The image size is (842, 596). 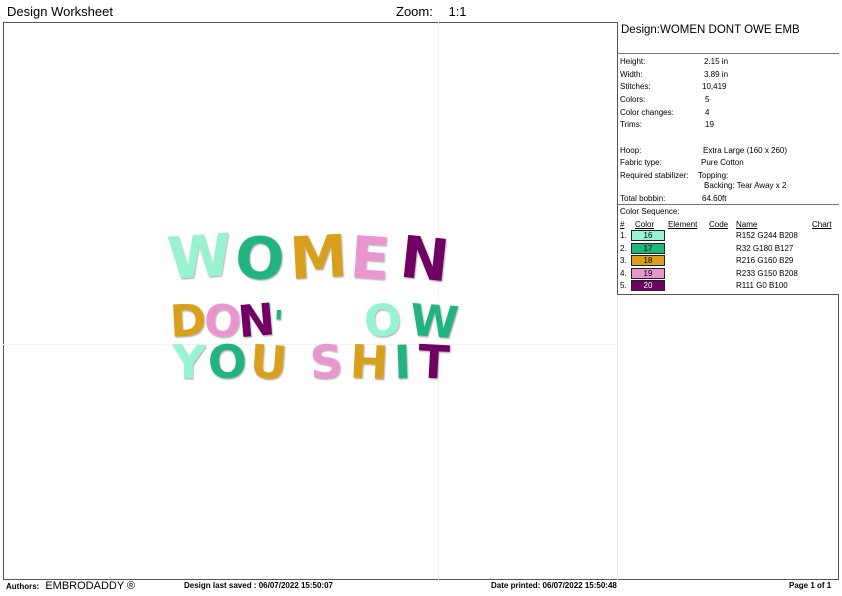 I want to click on spec-value: 5, so click(x=707, y=99).